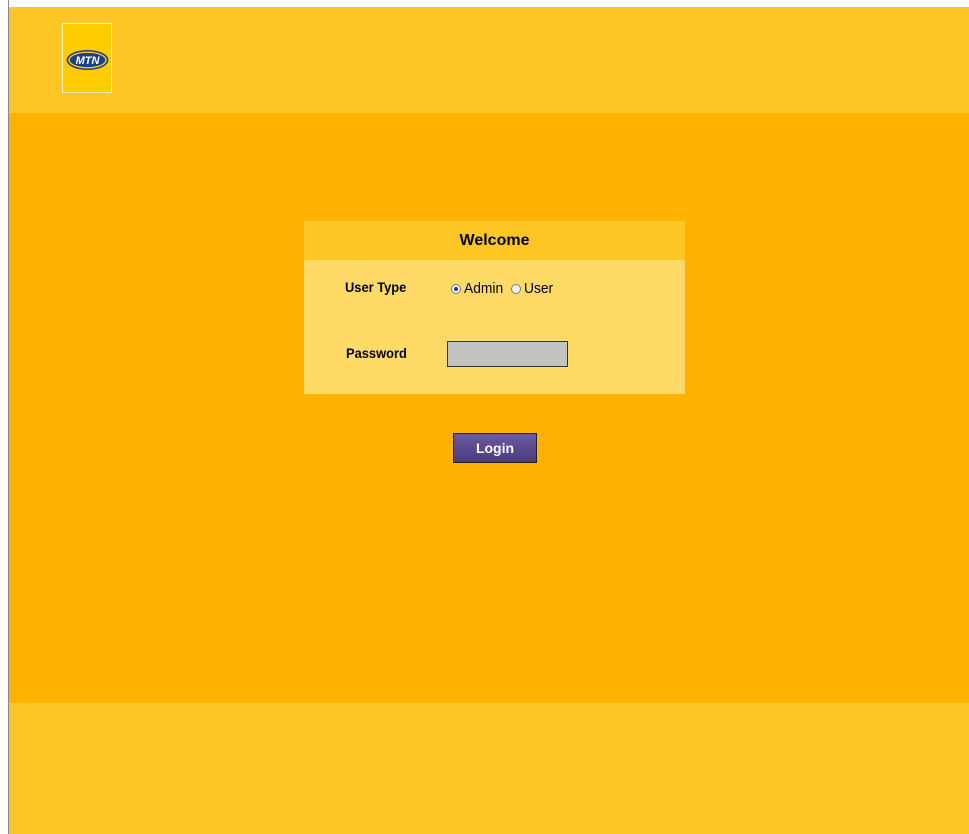  What do you see at coordinates (376, 353) in the screenshot?
I see `password-label: Password` at bounding box center [376, 353].